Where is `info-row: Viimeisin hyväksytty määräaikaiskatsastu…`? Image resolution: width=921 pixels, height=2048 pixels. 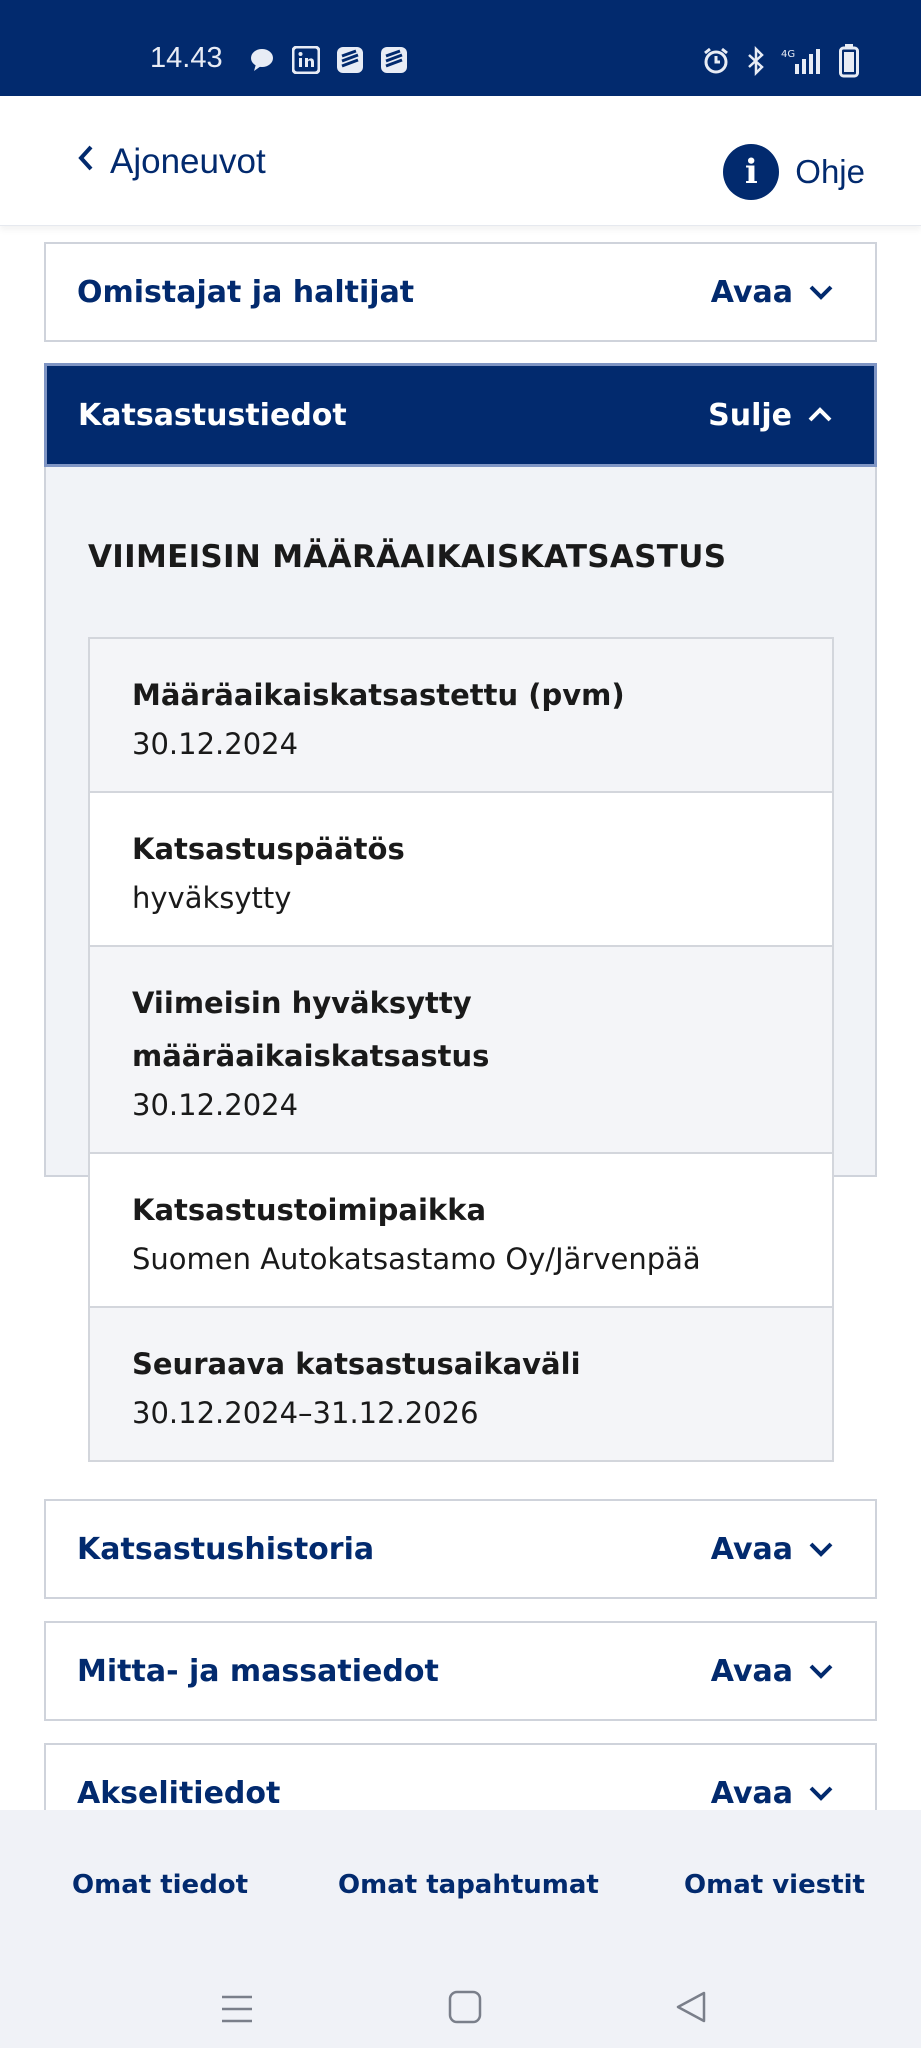 info-row: Viimeisin hyväksytty määräaikaiskatsastu… is located at coordinates (461, 1050).